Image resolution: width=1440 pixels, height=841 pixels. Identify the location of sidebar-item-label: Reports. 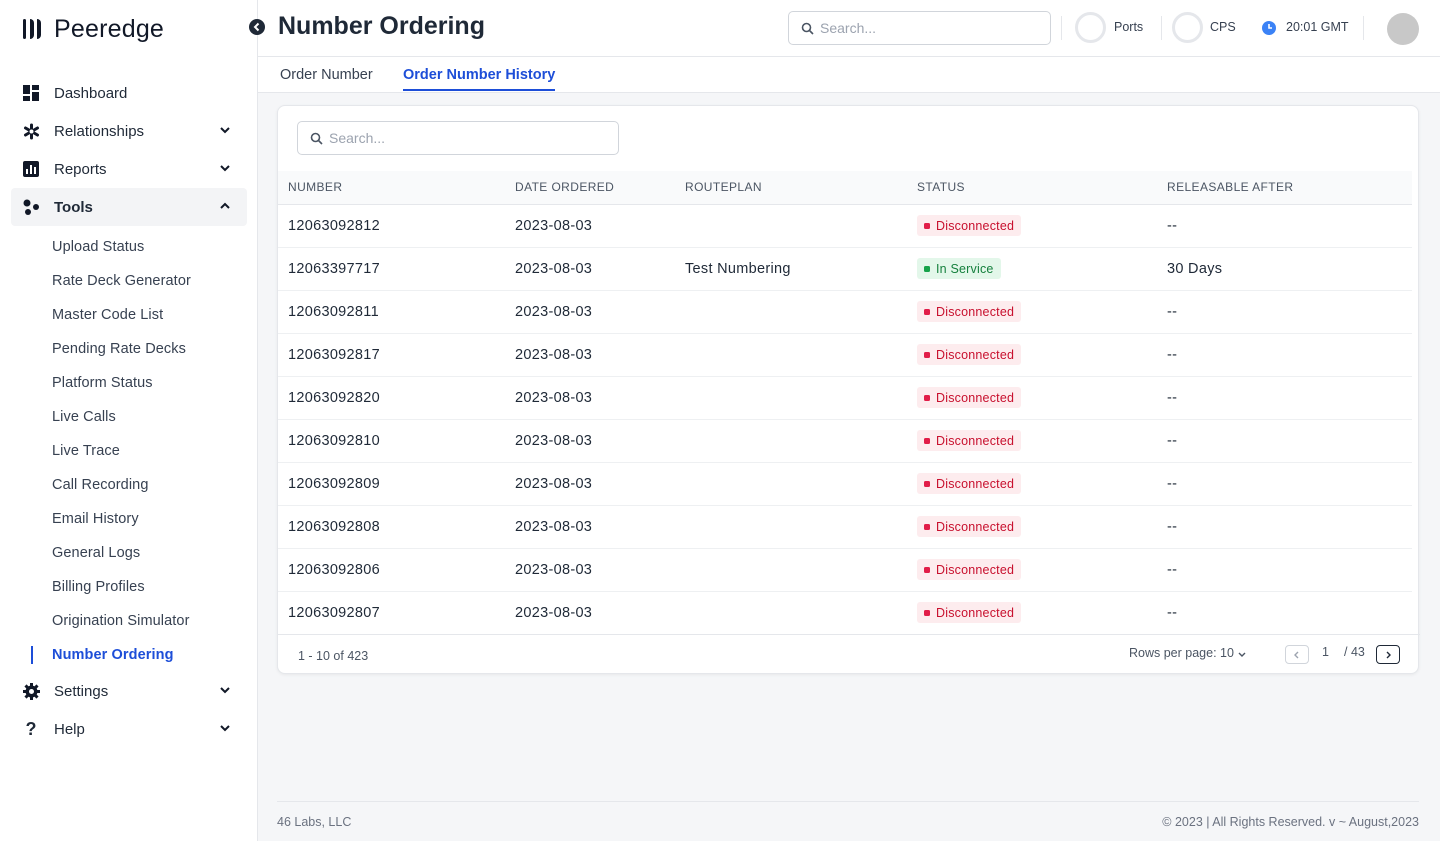
(80, 169).